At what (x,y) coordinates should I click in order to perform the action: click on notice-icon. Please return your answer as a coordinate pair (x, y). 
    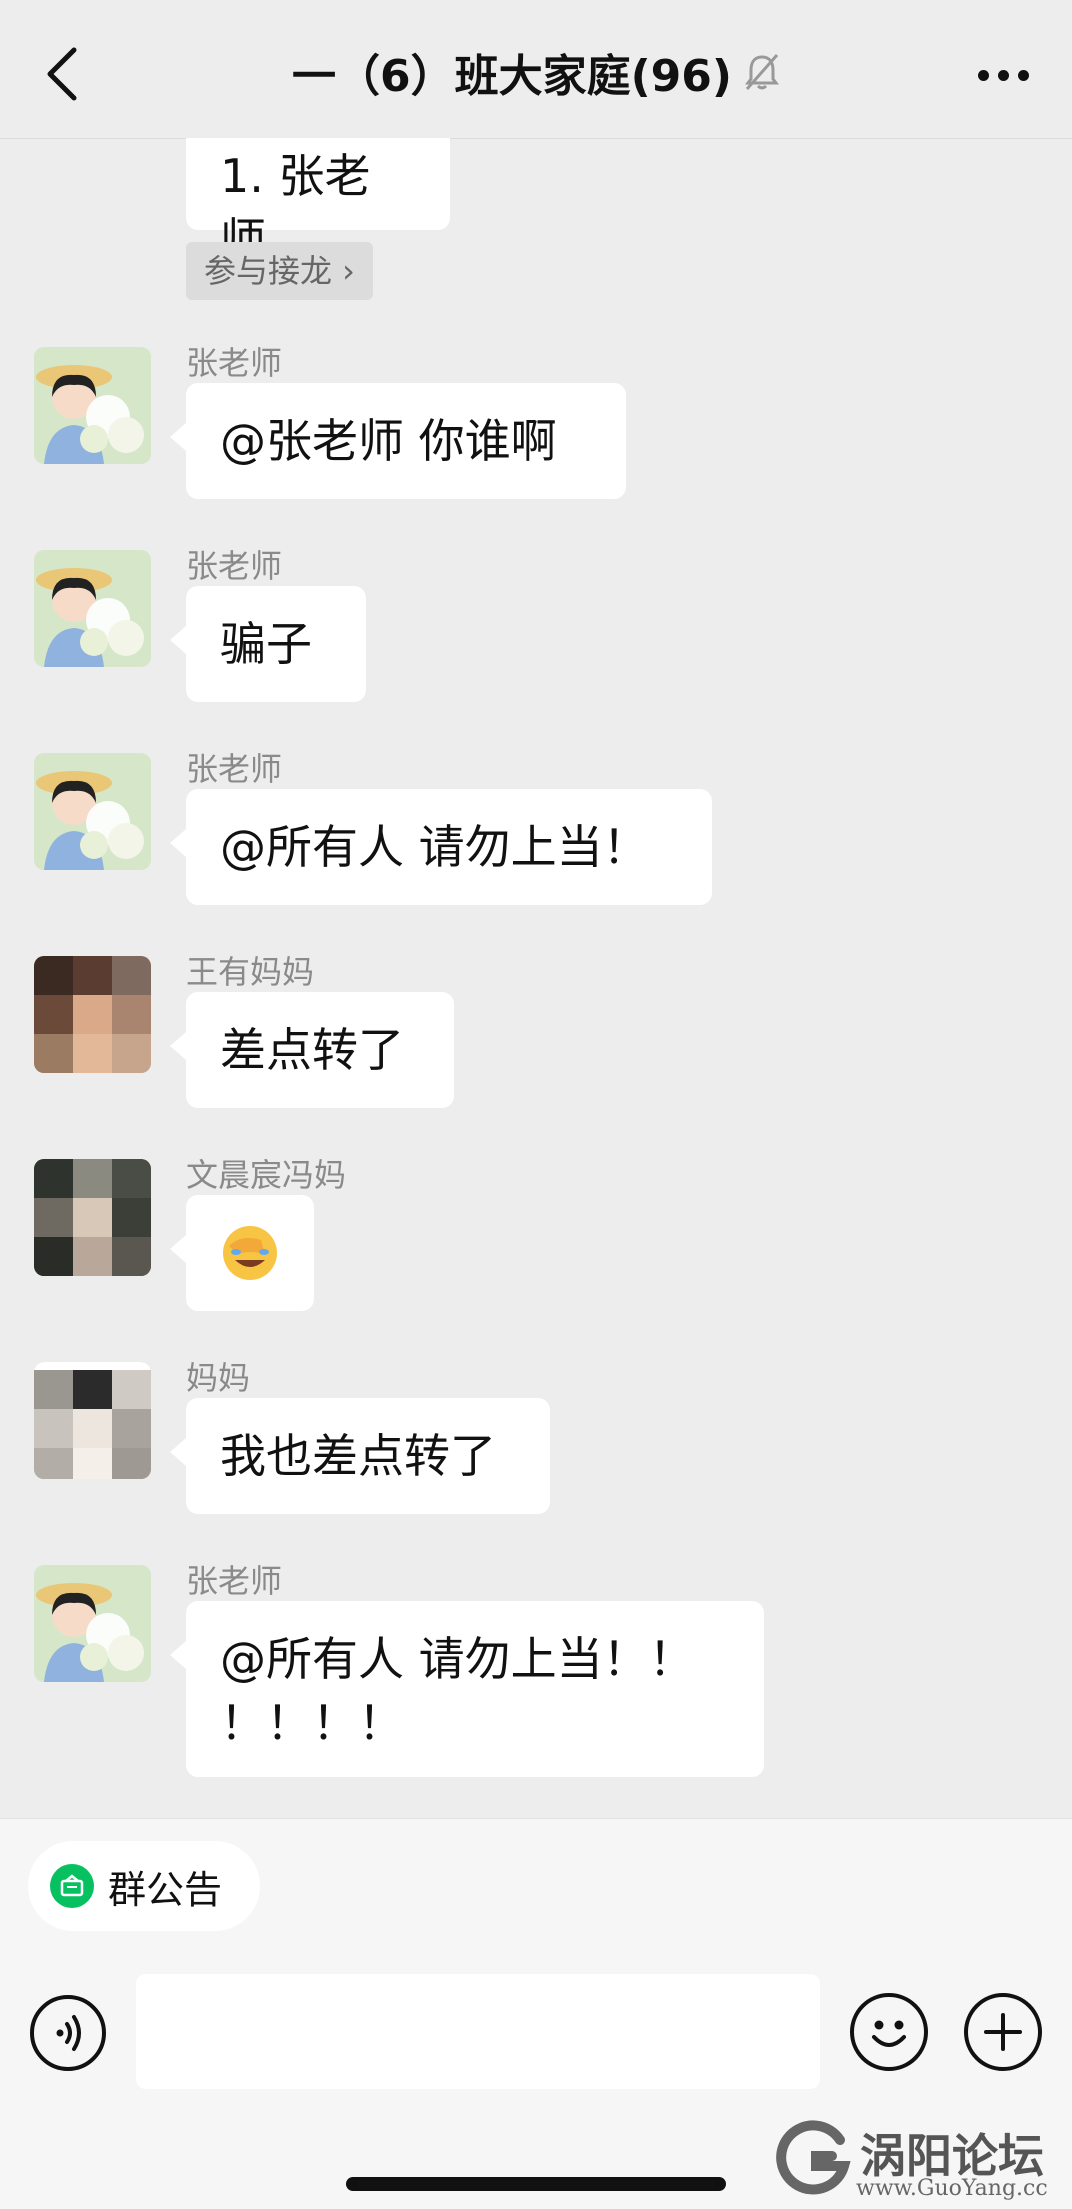
    Looking at the image, I should click on (72, 1886).